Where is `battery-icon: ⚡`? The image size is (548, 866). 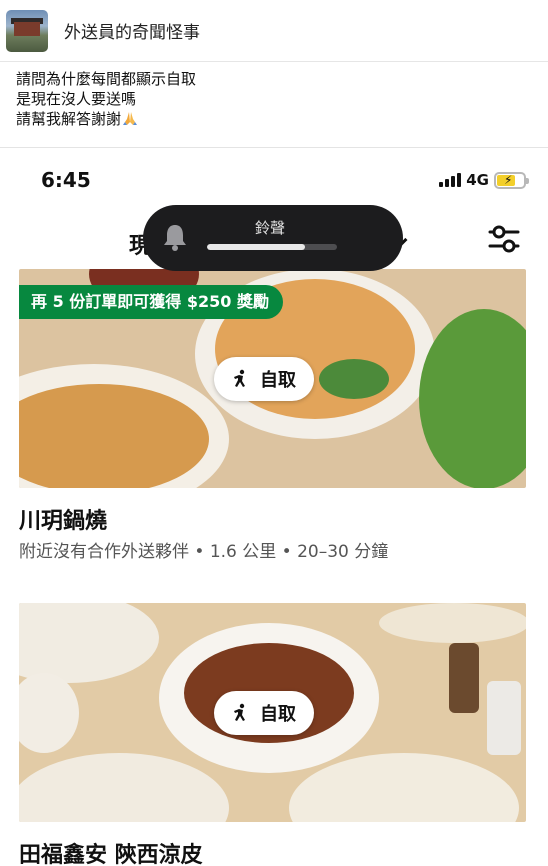
battery-icon: ⚡ is located at coordinates (511, 180).